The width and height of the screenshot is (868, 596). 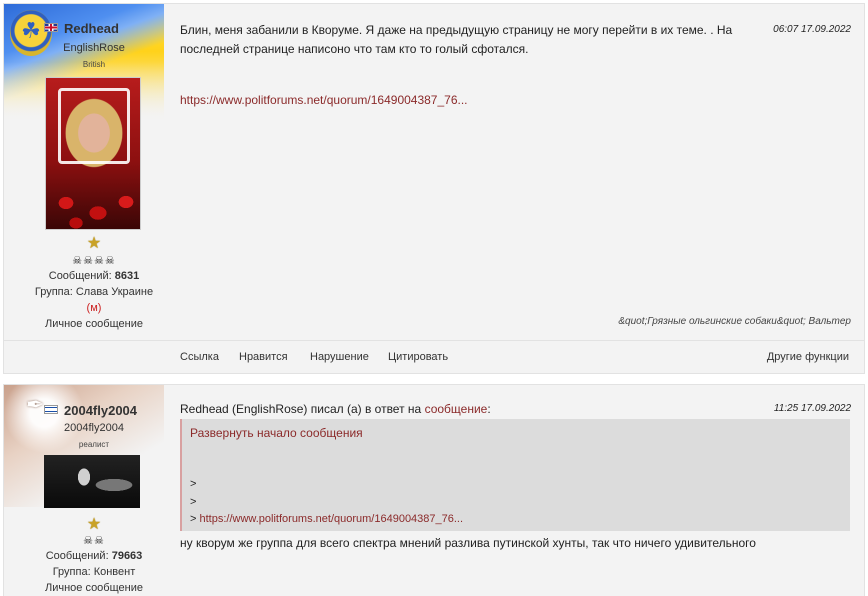 I want to click on post-timestamp: 11:25 17.09.2022, so click(x=812, y=408).